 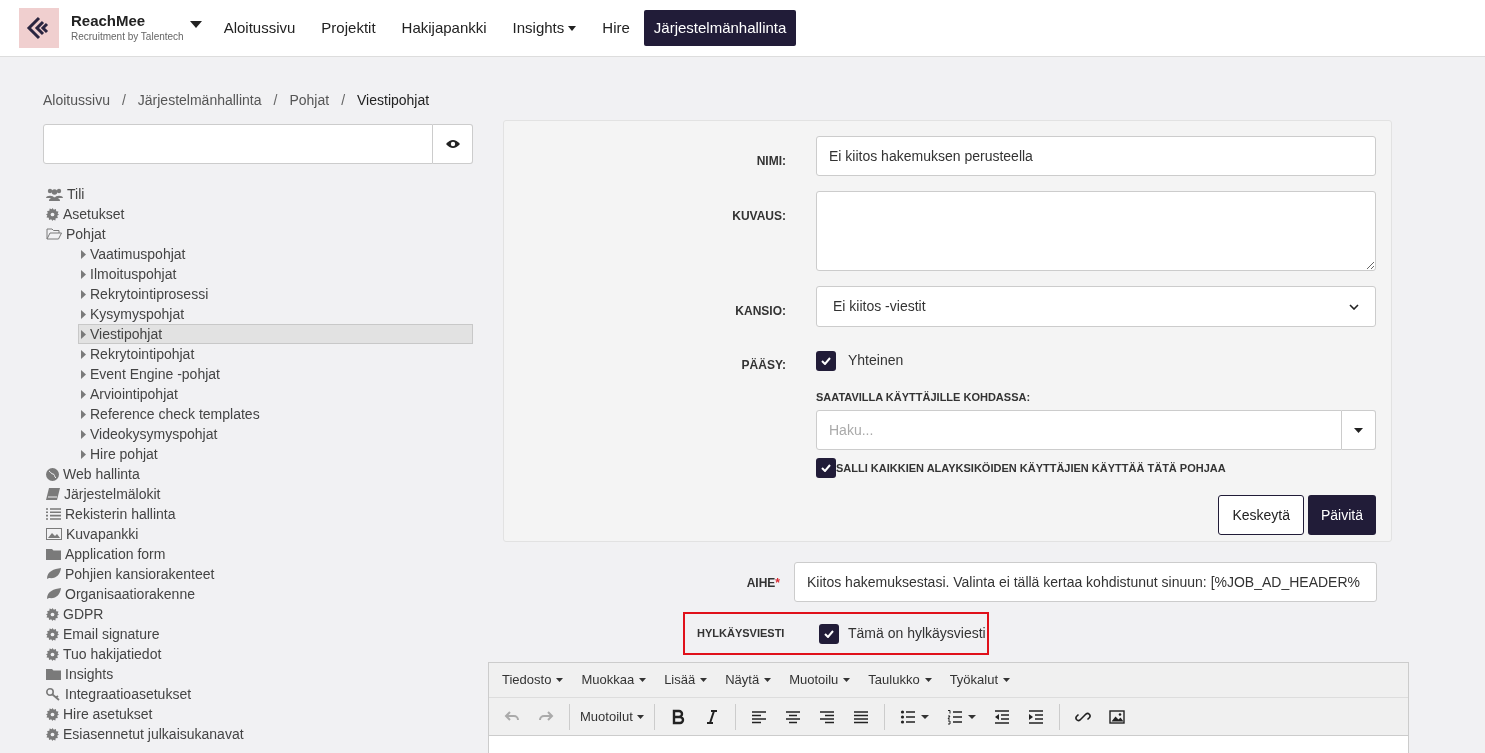 What do you see at coordinates (52, 474) in the screenshot?
I see `globe-icon` at bounding box center [52, 474].